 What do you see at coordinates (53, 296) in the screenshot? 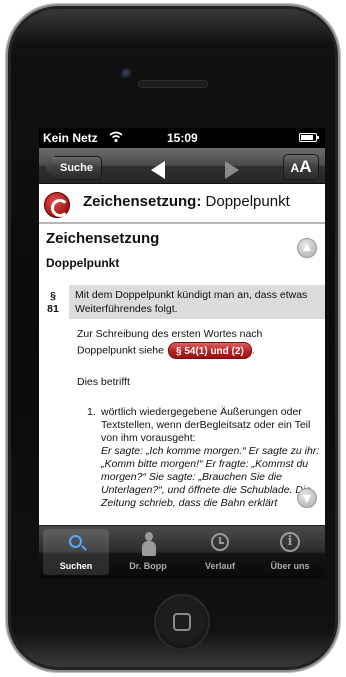
I see `paragraph-mark: §` at bounding box center [53, 296].